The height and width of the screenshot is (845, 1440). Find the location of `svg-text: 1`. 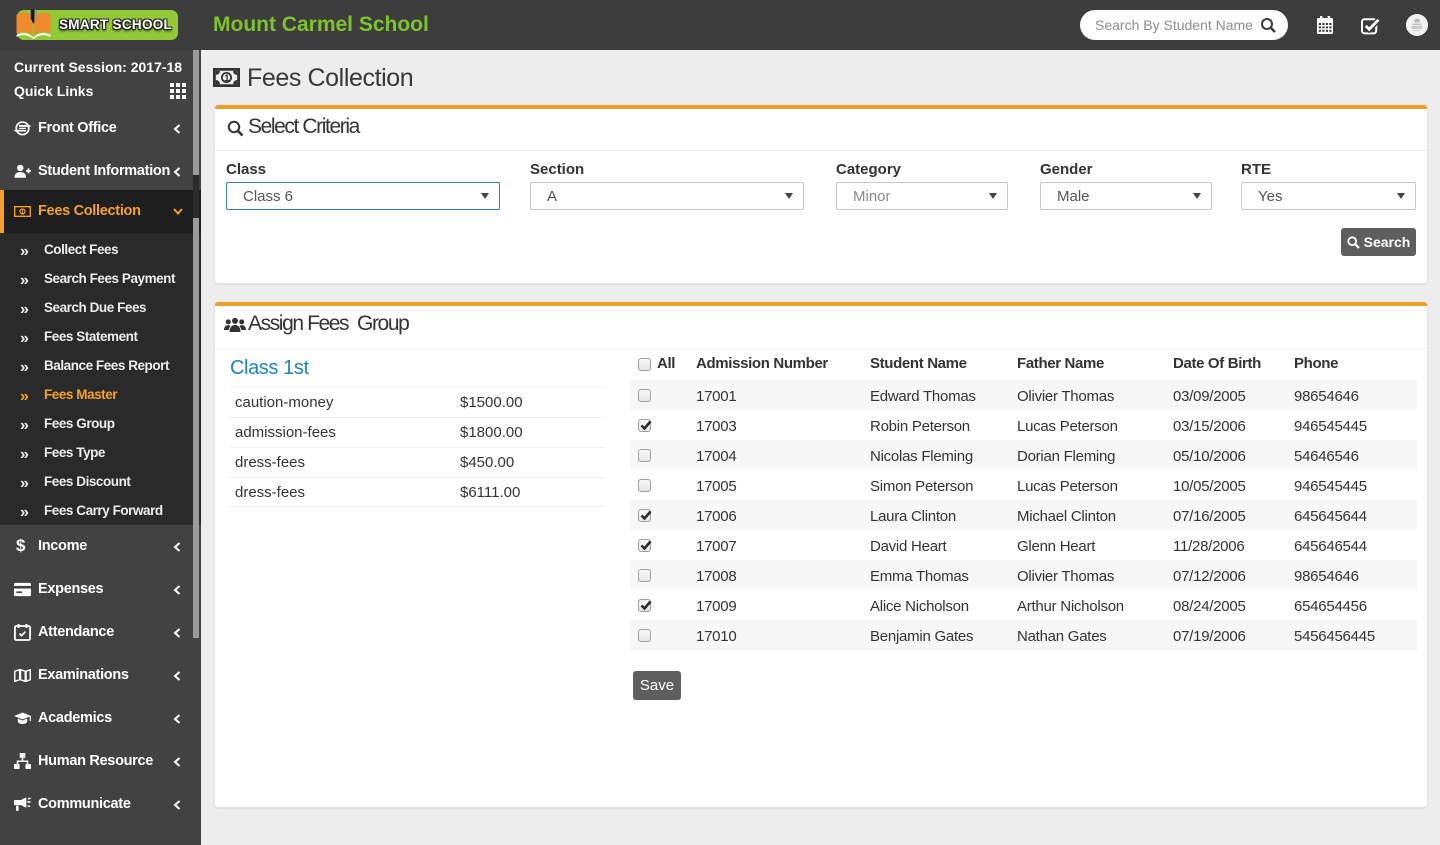

svg-text: 1 is located at coordinates (22, 212).